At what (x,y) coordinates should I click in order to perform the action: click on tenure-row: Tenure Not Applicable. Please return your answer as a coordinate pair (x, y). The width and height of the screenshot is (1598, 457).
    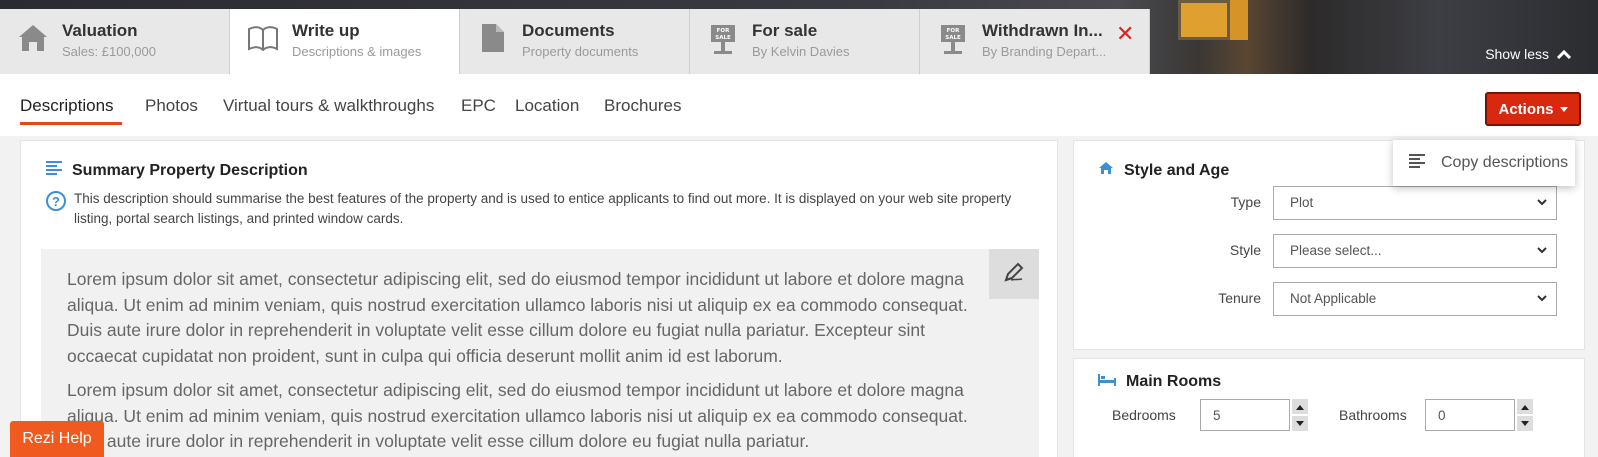
    Looking at the image, I should click on (1330, 299).